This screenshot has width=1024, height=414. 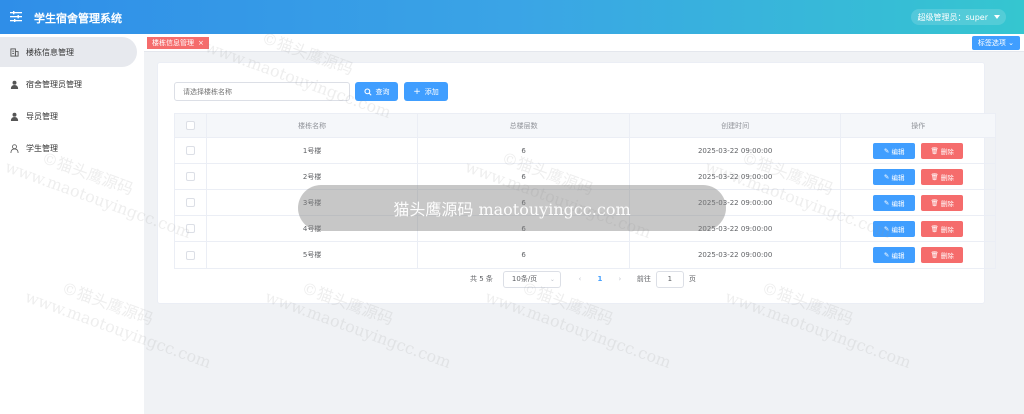 I want to click on sidebar-item-label: 楼栋信息管理, so click(x=50, y=52).